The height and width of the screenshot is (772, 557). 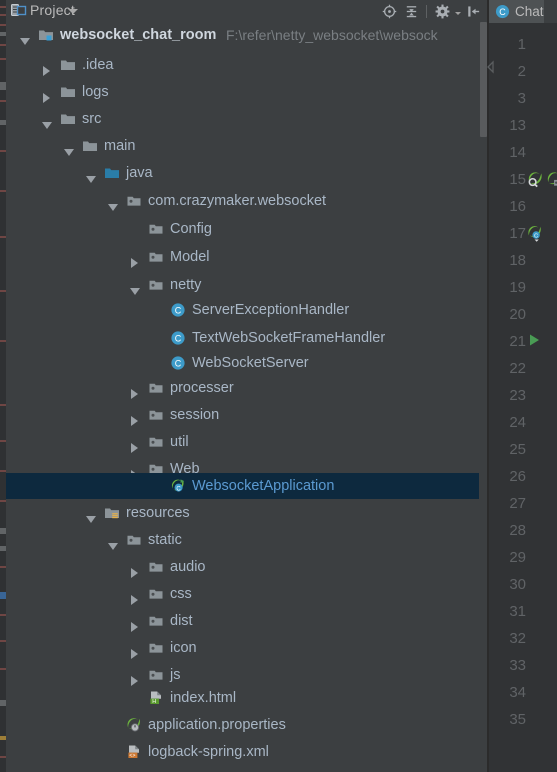 I want to click on project-view-icon, so click(x=19, y=10).